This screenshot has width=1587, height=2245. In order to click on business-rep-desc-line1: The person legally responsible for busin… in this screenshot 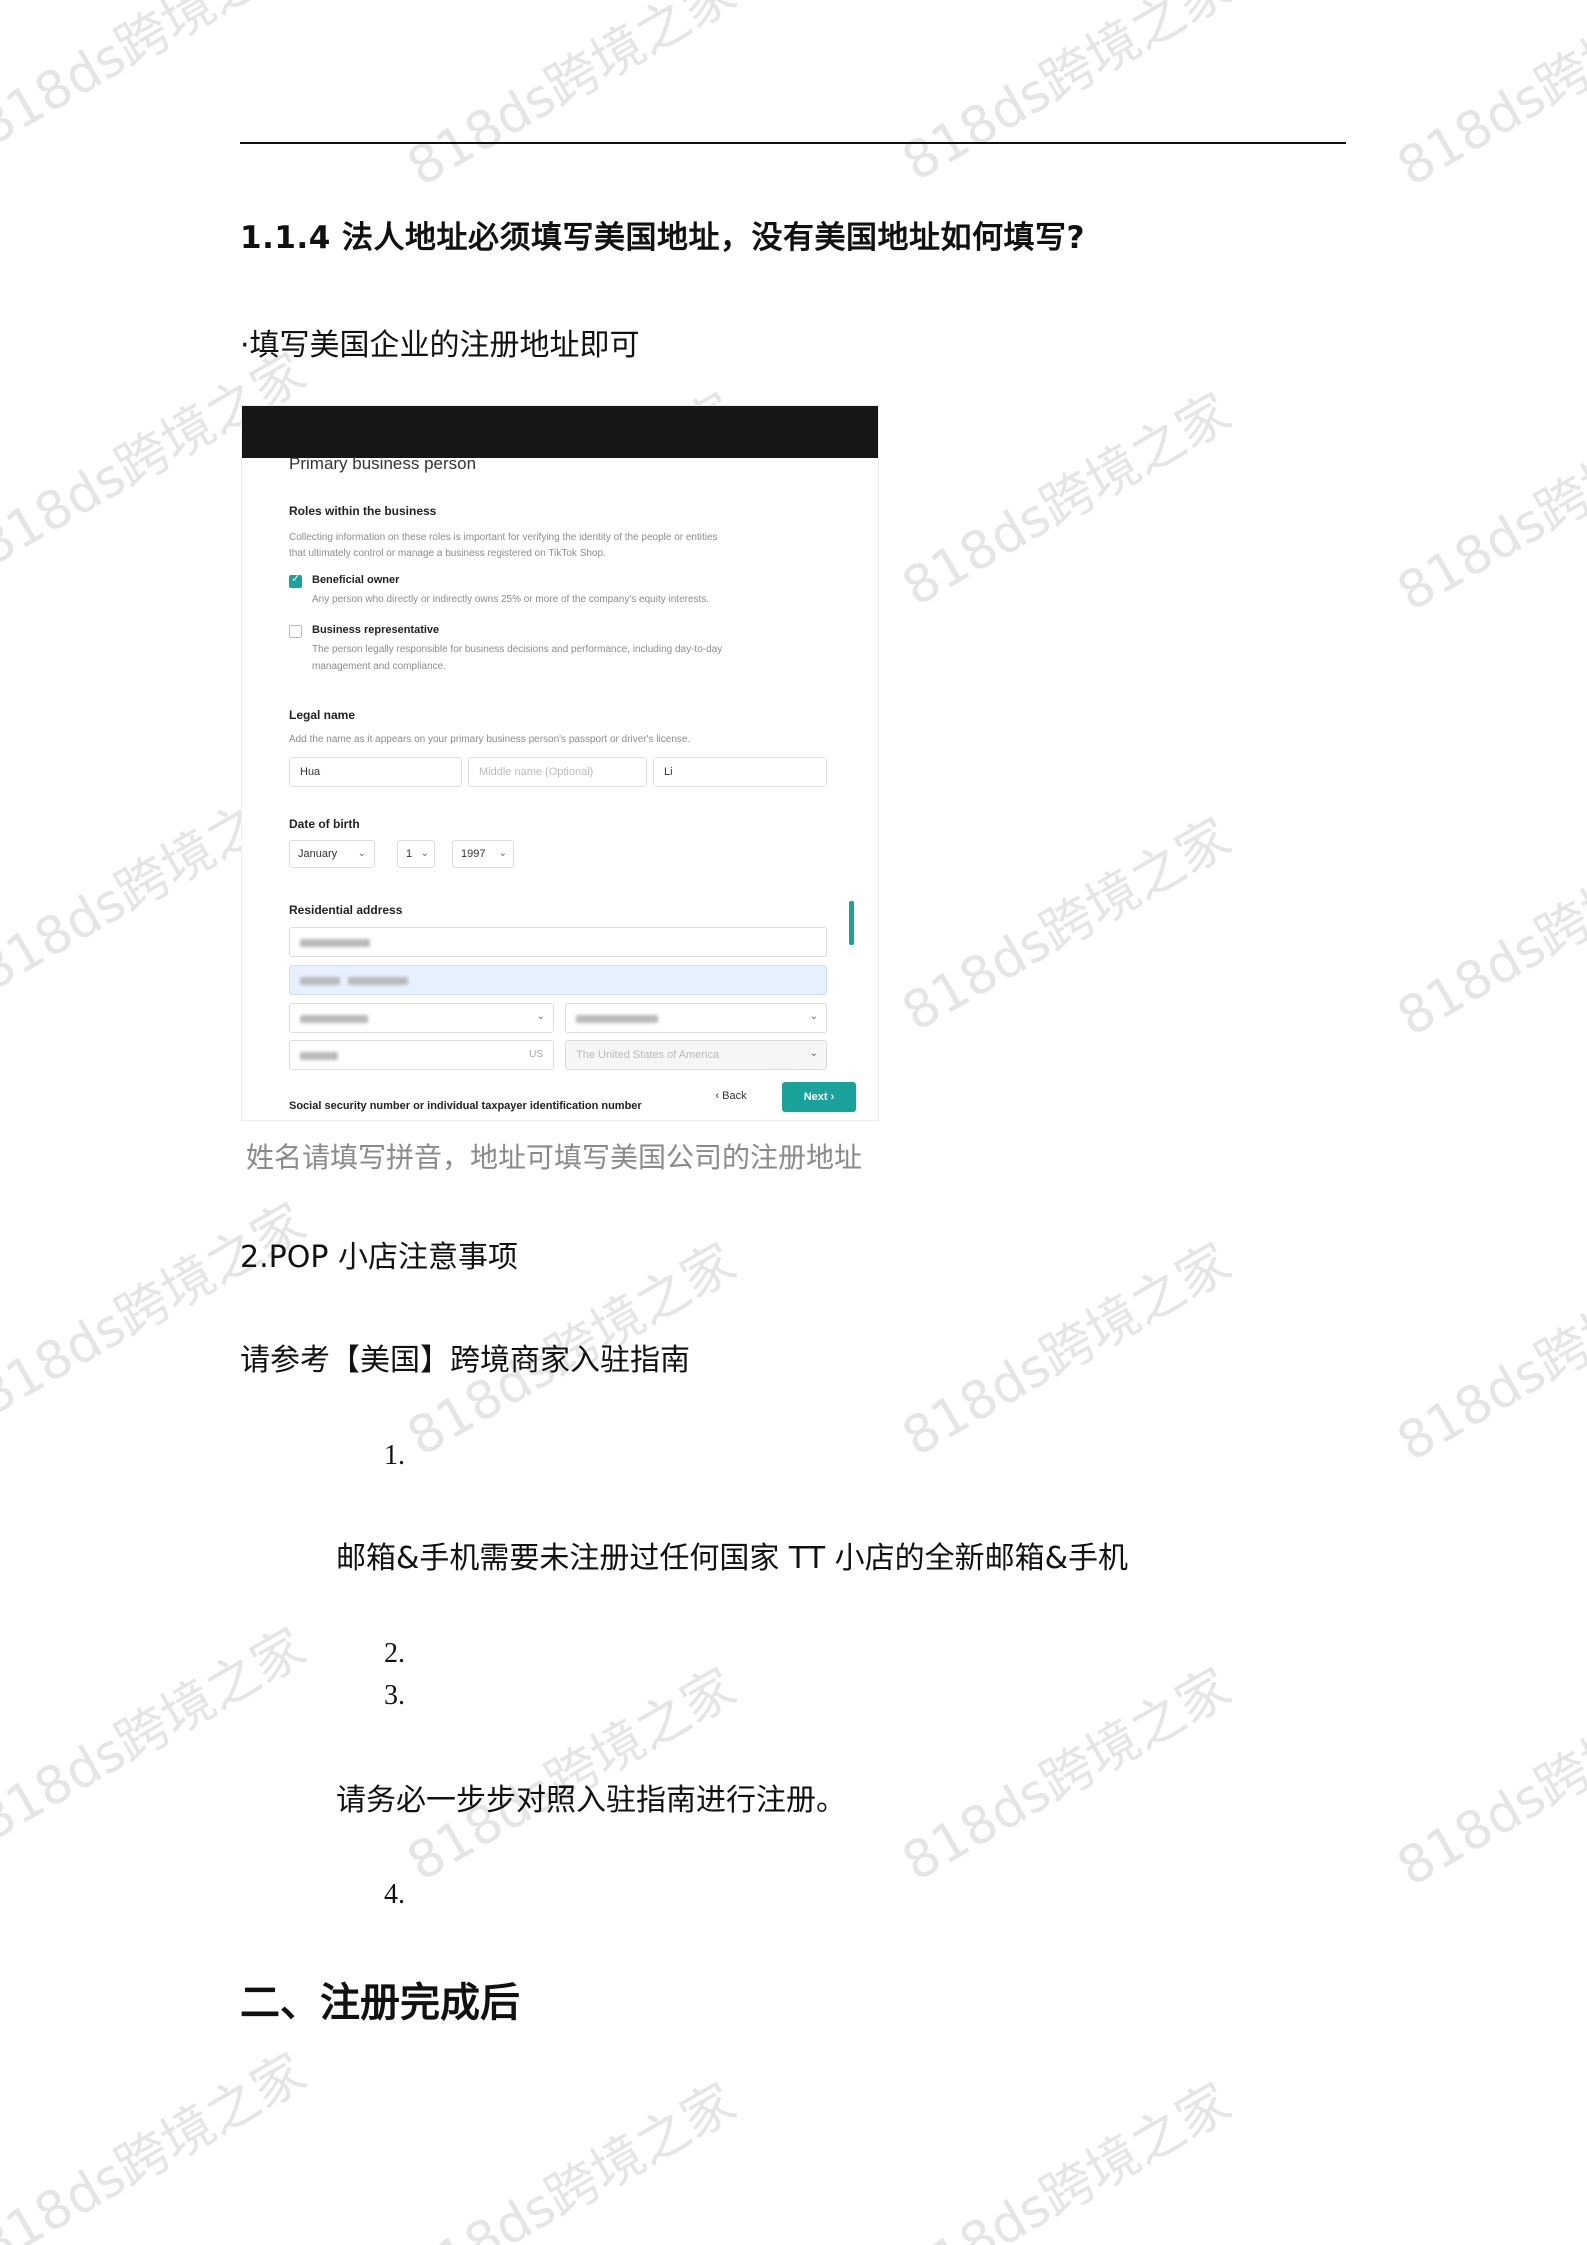, I will do `click(517, 649)`.